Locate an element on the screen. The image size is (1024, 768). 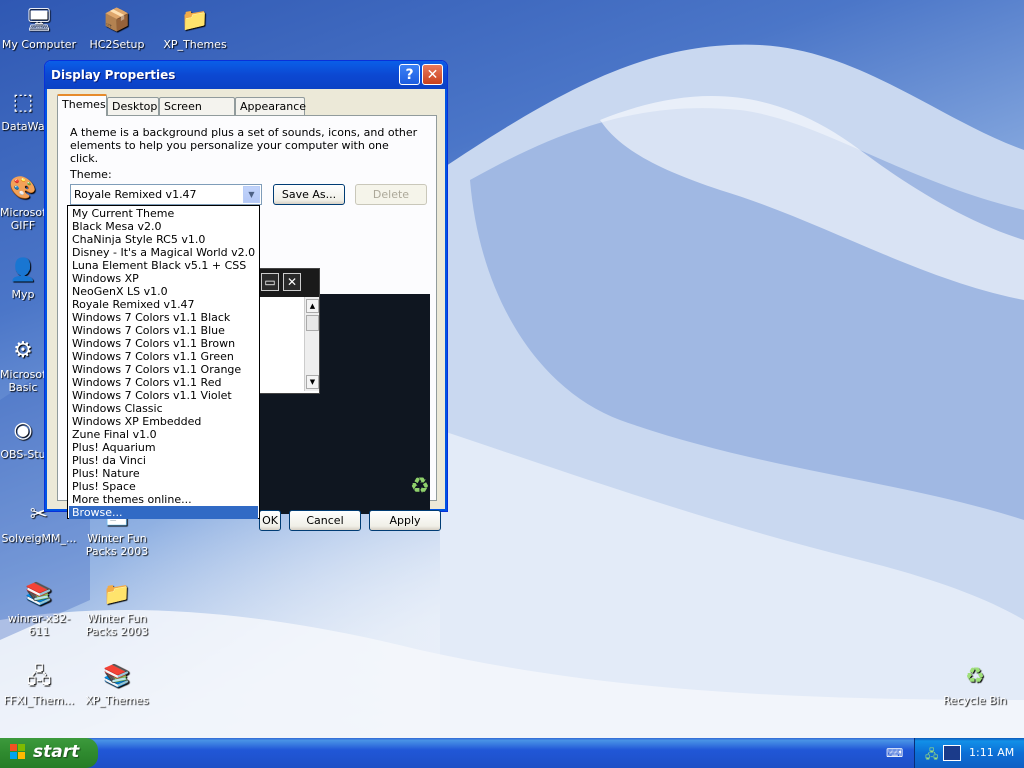
desktop-icon-obs-studio: ◉ OBS-Stu is located at coordinates (23, 437).